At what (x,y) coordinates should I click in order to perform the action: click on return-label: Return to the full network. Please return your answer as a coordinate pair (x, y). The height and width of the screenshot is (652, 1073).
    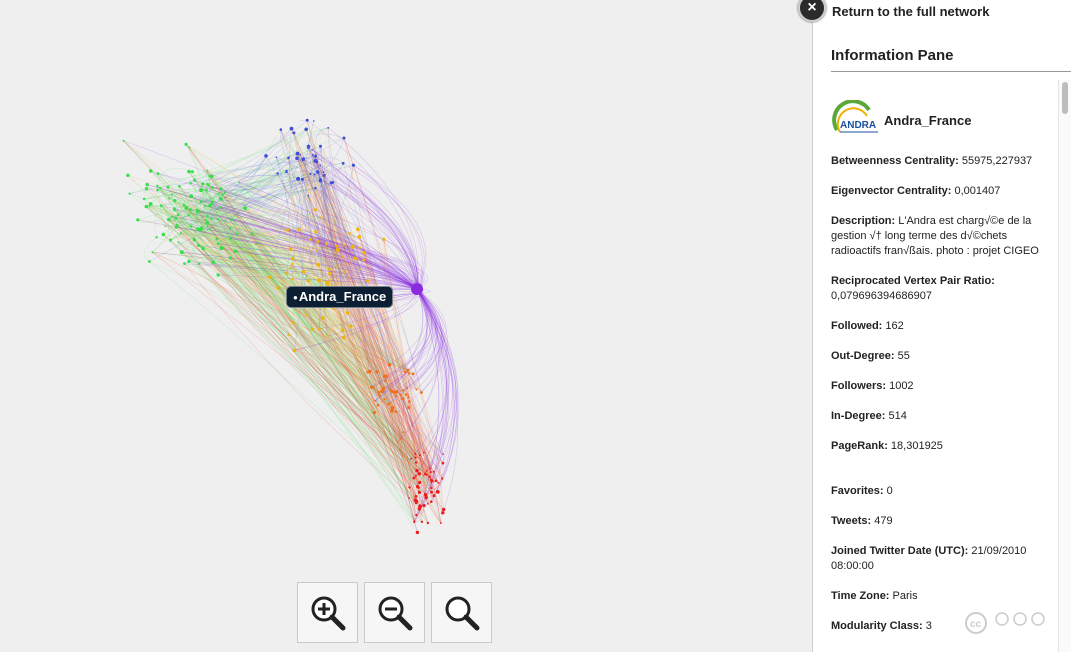
    Looking at the image, I should click on (910, 11).